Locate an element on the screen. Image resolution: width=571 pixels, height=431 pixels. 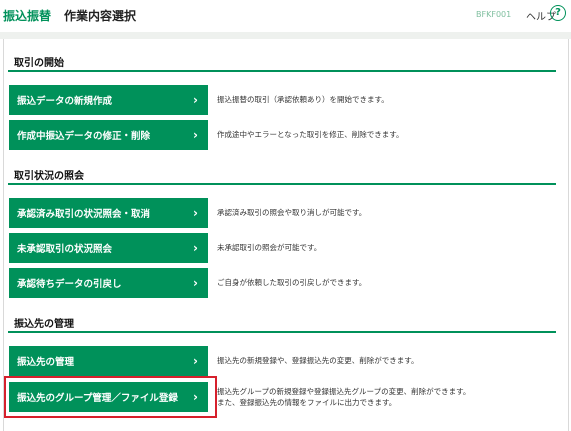
recall-data-button: 承認待ちデータの引戻し › is located at coordinates (108, 283).